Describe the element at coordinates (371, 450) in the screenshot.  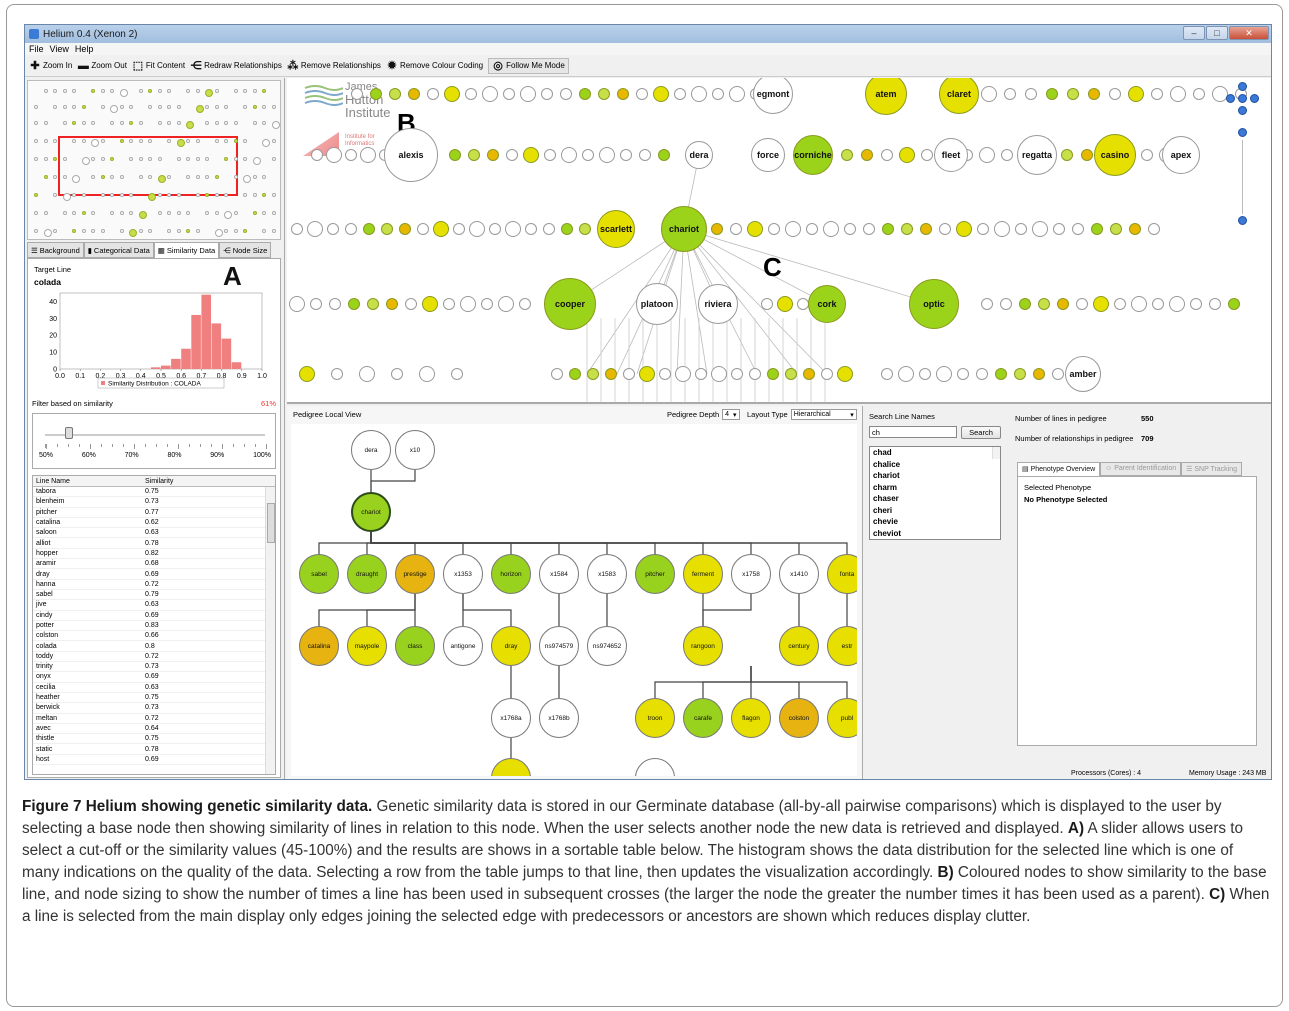
I see `pedigree-node-dera: dera` at that location.